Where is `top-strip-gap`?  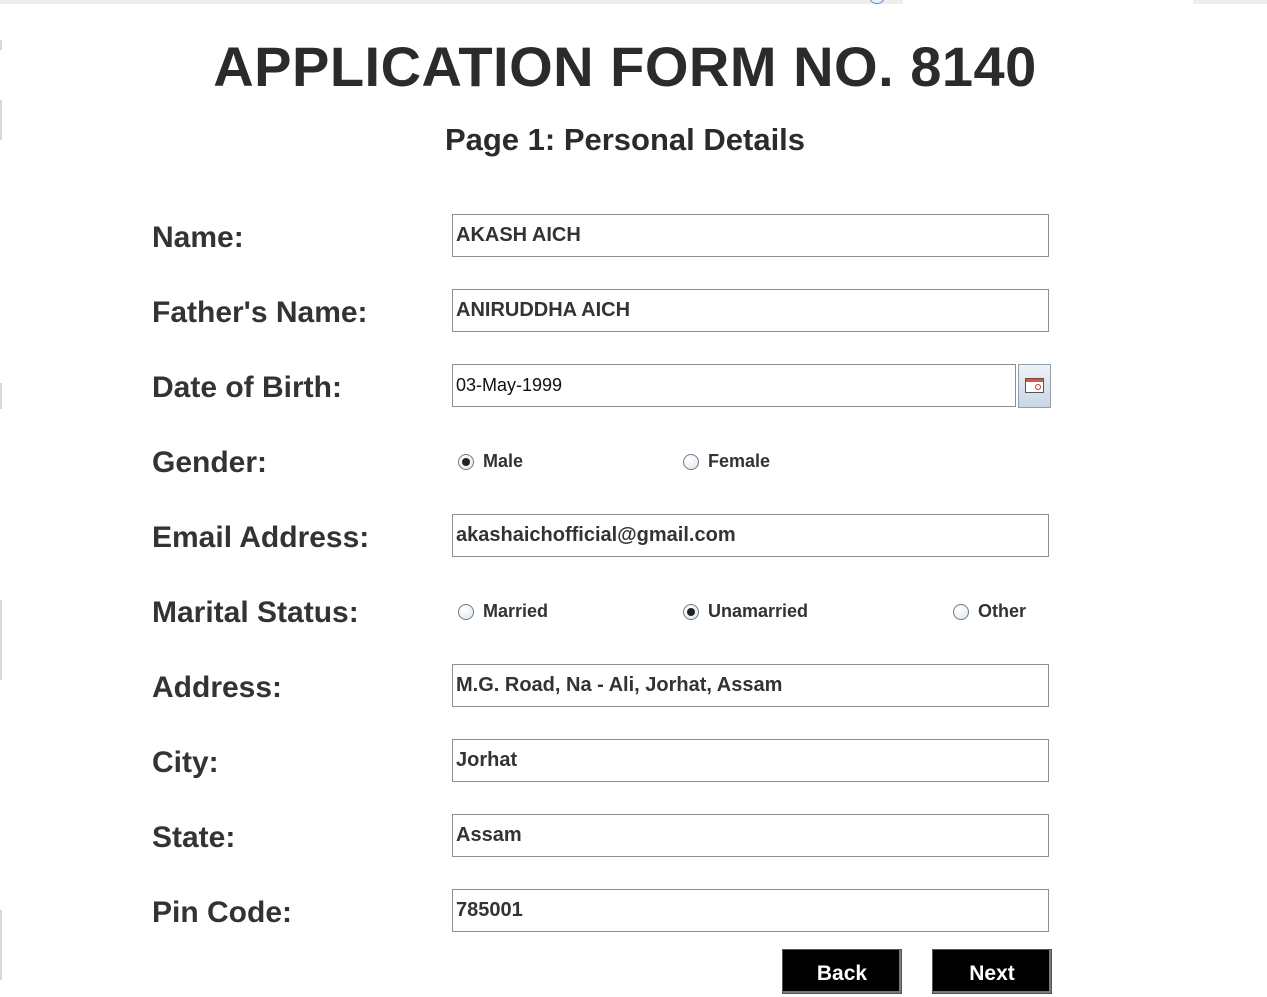
top-strip-gap is located at coordinates (1048, 2).